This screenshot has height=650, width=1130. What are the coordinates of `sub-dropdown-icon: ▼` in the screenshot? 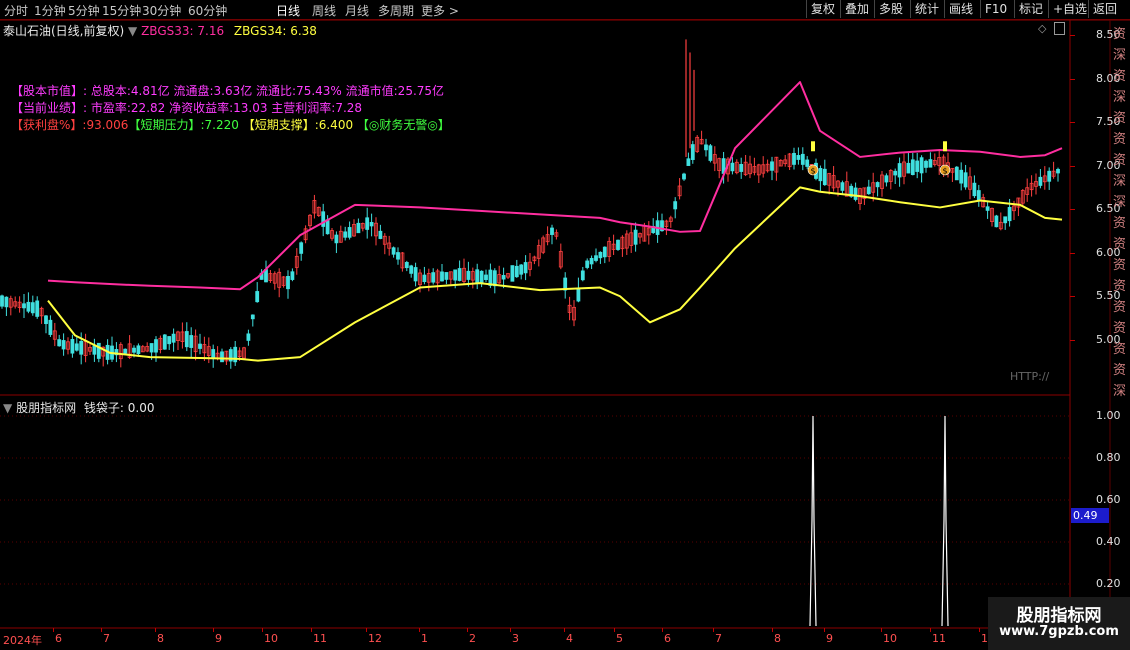 It's located at (7, 408).